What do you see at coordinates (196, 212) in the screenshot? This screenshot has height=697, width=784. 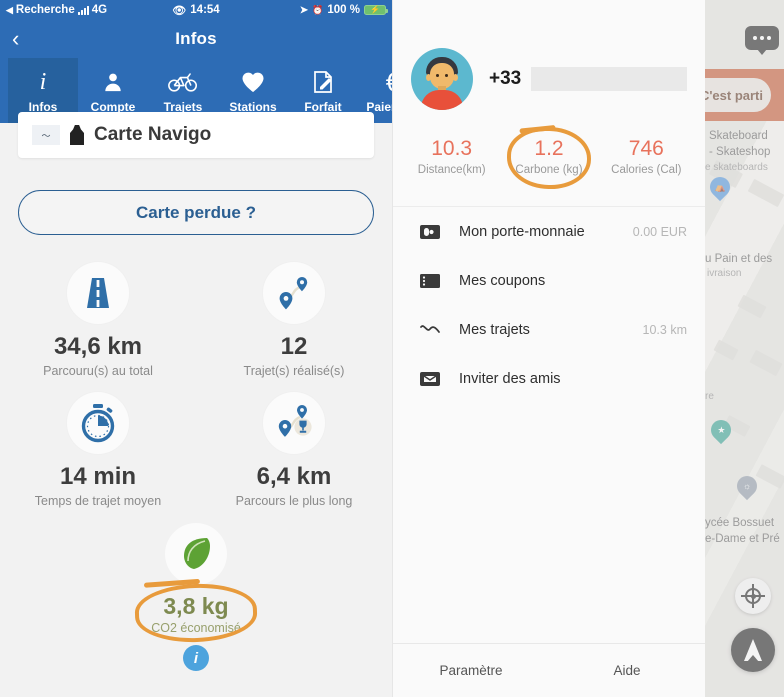 I see `lost-card-button: Carte perdue ?` at bounding box center [196, 212].